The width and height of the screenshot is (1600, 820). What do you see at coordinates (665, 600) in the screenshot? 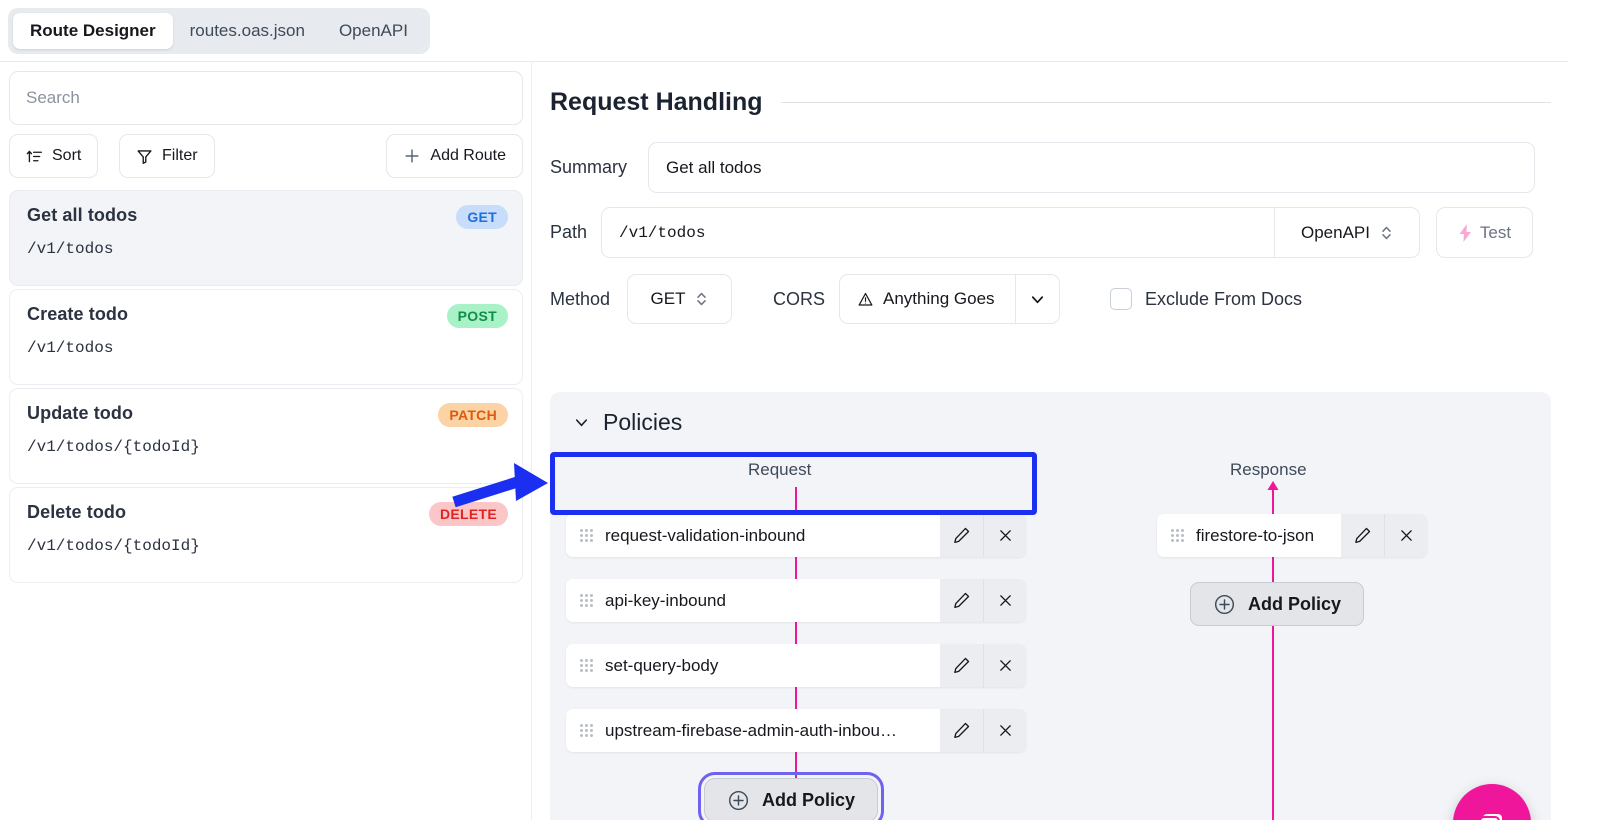
I see `policy-name: api-key-inbound` at bounding box center [665, 600].